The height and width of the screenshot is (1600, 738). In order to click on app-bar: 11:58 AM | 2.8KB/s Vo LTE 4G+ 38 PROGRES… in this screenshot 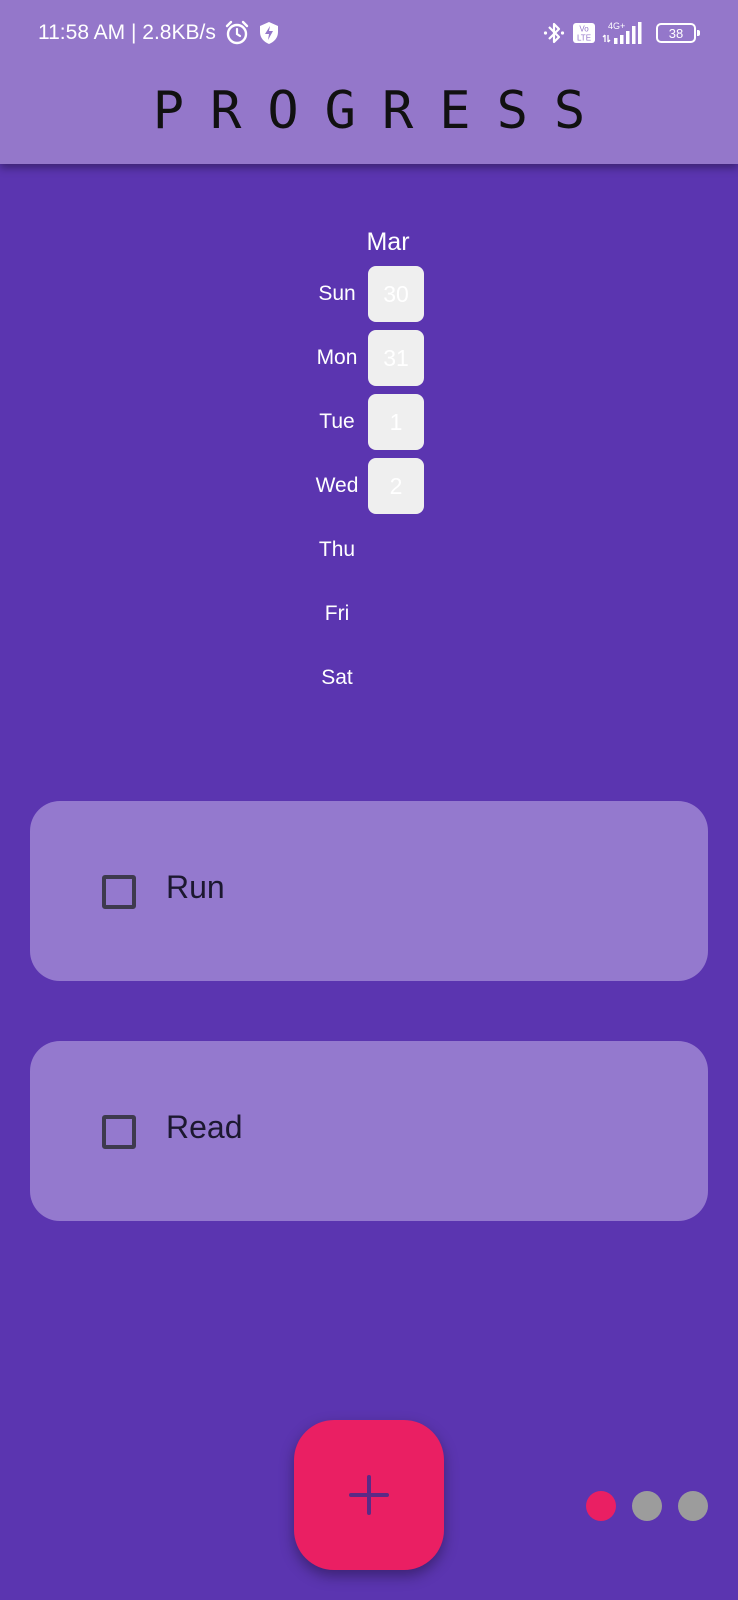, I will do `click(369, 82)`.